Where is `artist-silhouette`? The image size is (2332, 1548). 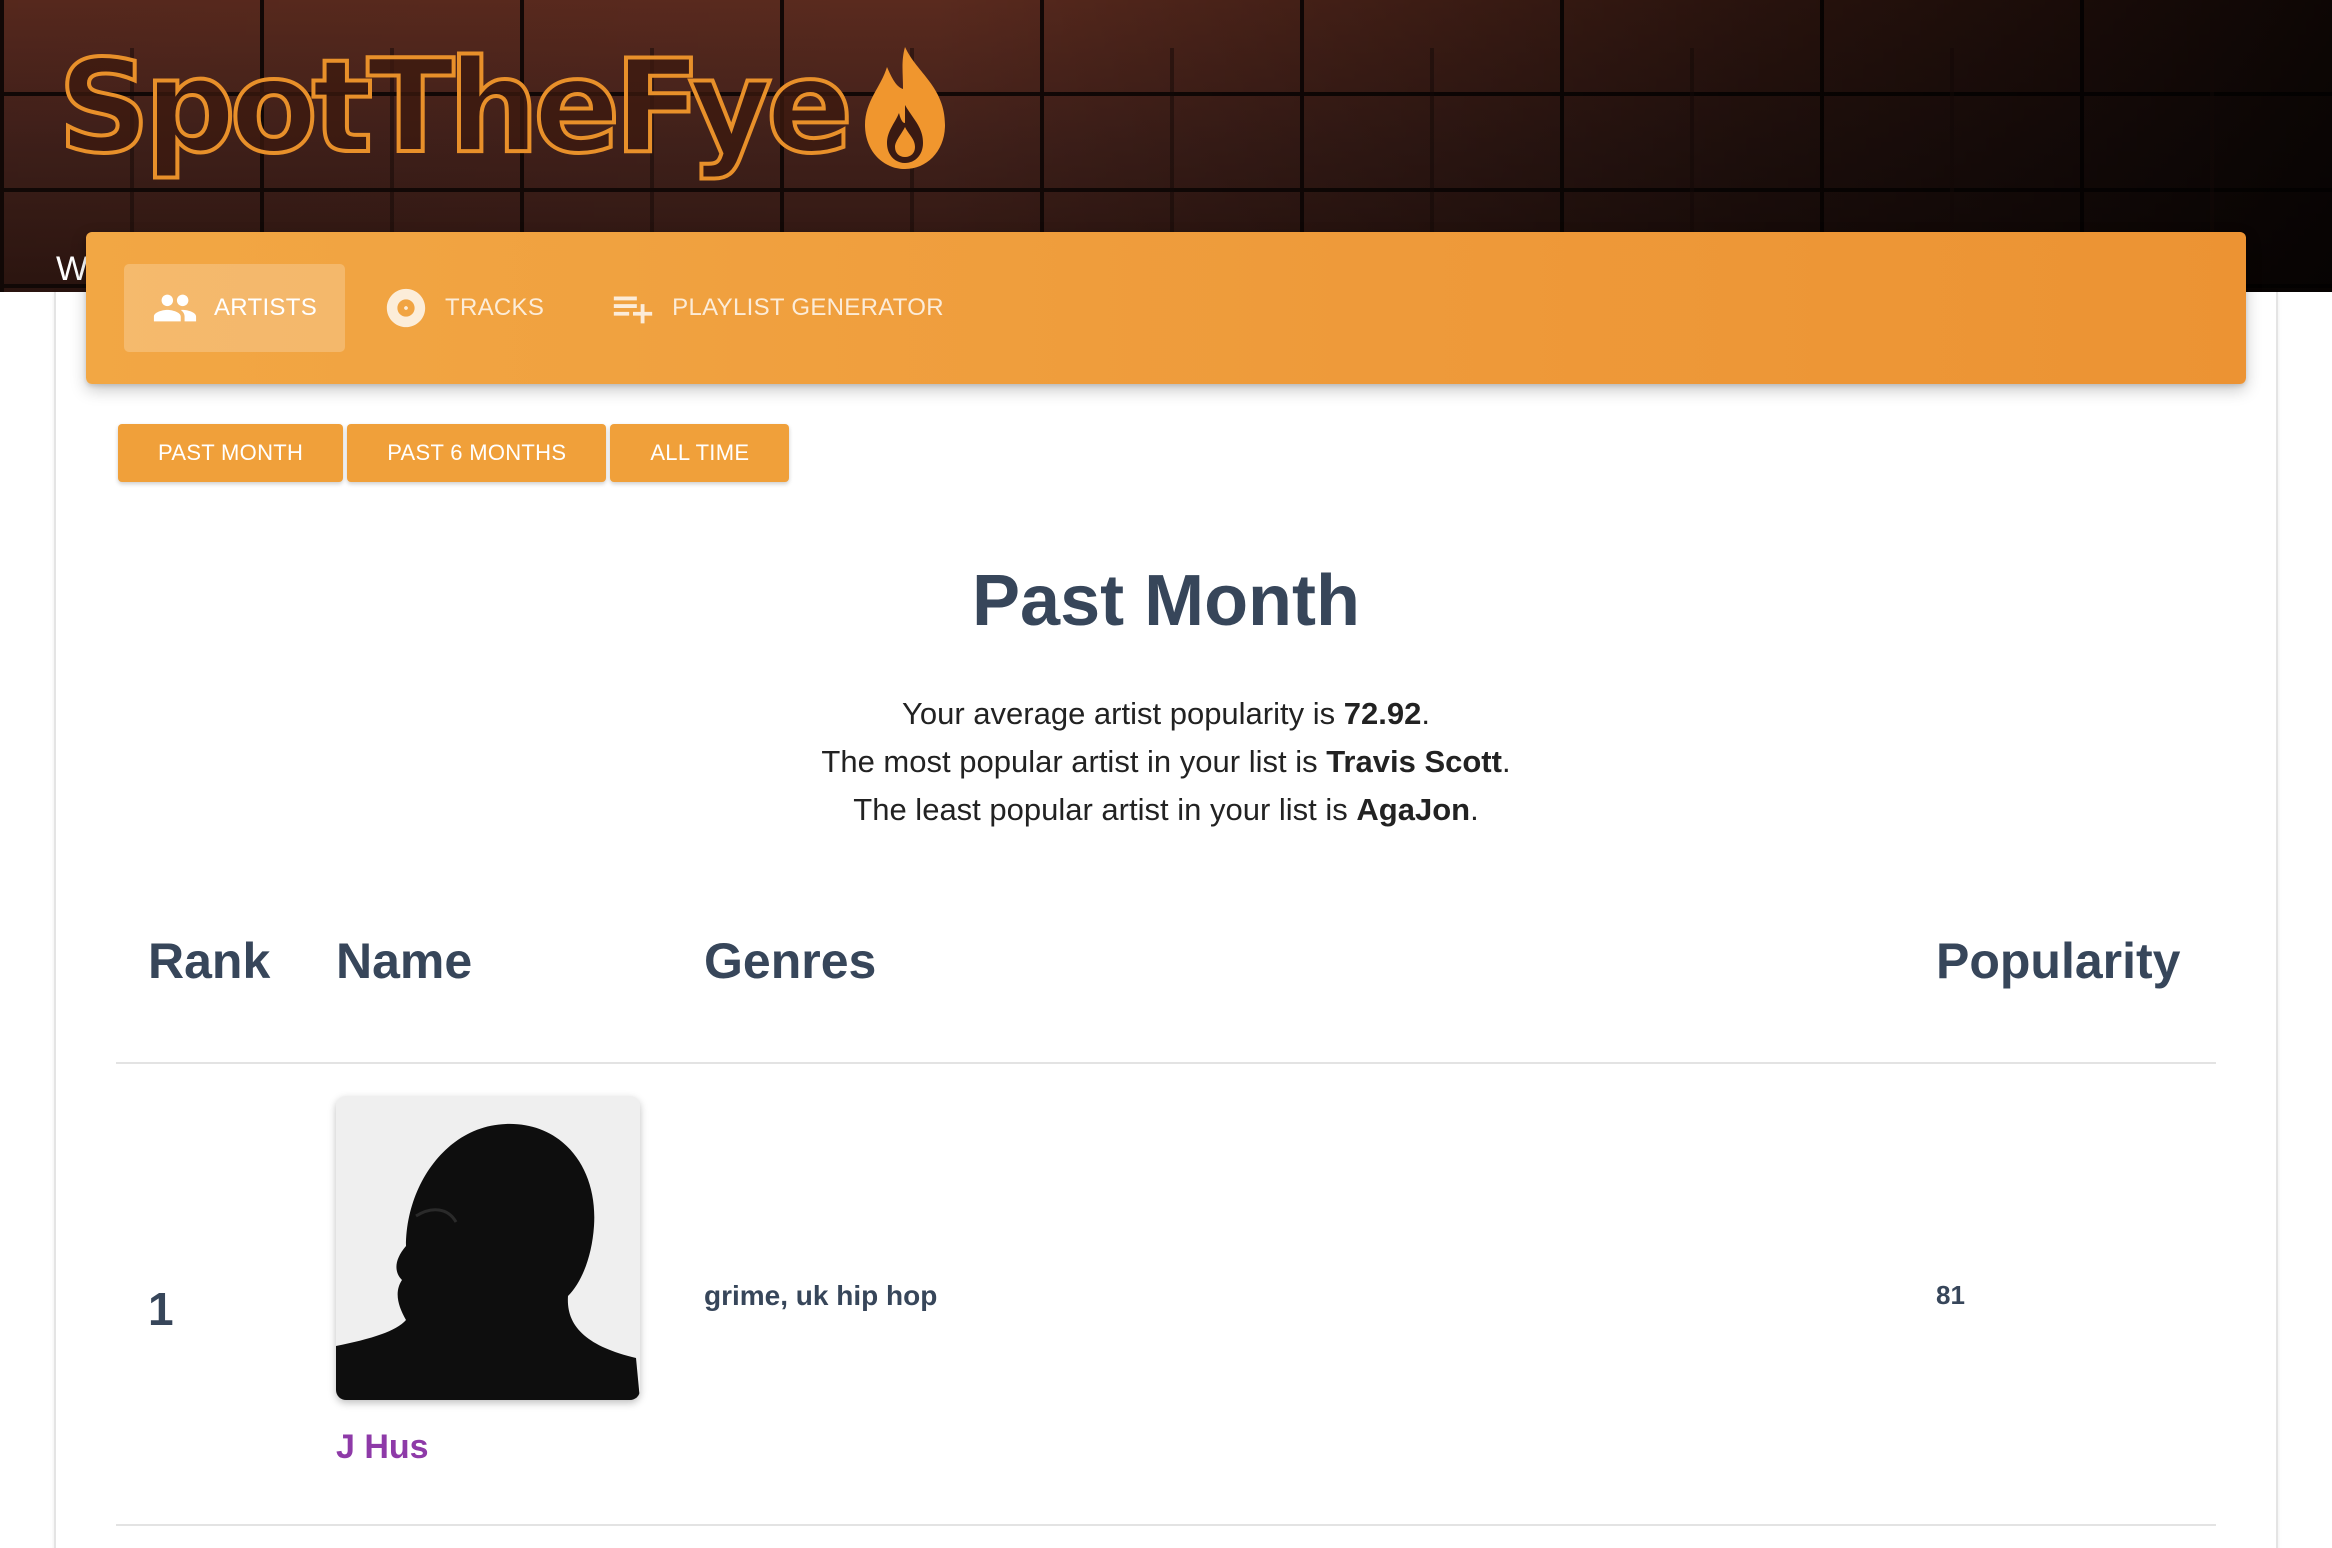
artist-silhouette is located at coordinates (488, 1248).